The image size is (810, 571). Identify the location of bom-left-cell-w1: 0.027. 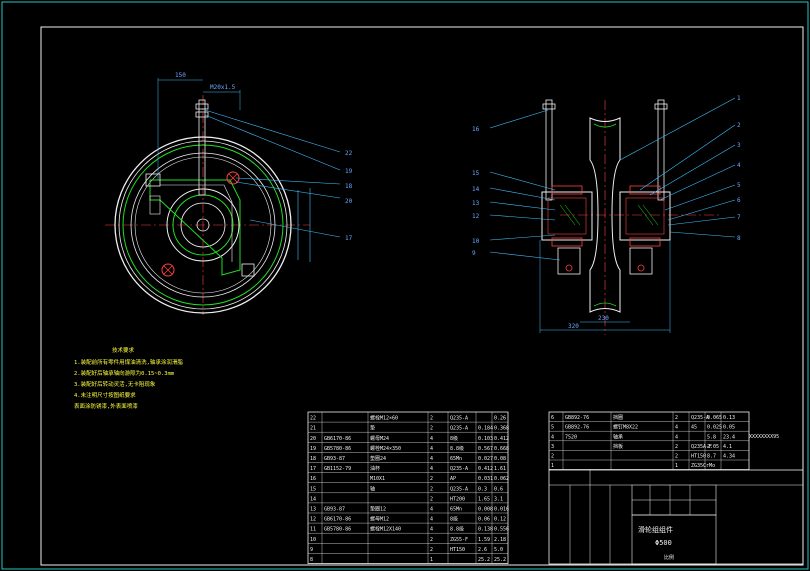
(485, 459).